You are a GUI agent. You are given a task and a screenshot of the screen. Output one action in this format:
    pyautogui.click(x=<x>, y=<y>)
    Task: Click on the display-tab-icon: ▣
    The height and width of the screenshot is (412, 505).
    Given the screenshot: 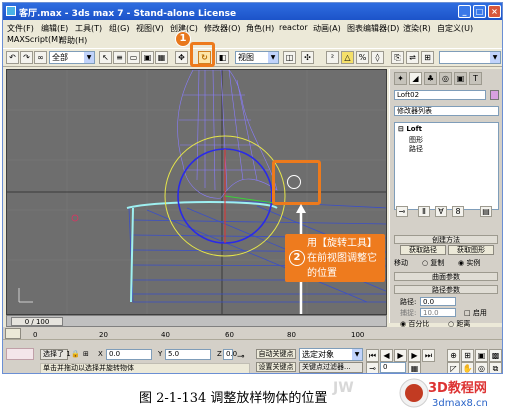 What is the action you would take?
    pyautogui.click(x=460, y=78)
    